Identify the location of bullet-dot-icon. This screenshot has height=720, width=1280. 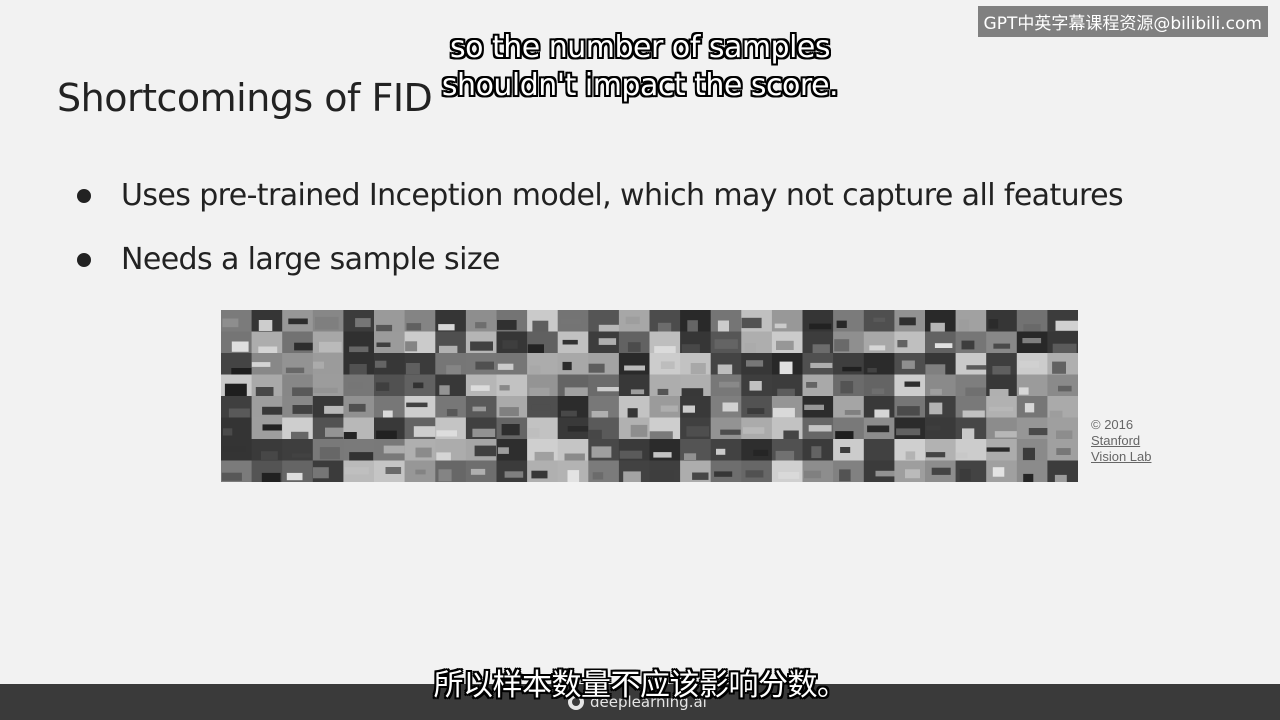
(84, 260).